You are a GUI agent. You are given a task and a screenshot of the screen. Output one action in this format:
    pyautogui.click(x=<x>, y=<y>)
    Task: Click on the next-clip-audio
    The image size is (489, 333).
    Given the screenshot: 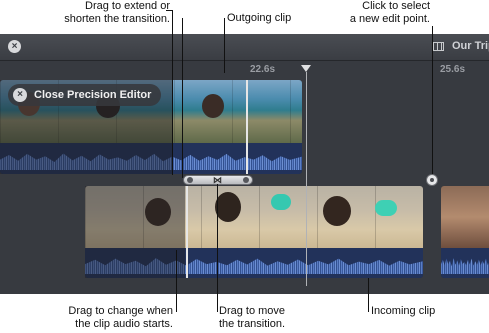 What is the action you would take?
    pyautogui.click(x=465, y=263)
    